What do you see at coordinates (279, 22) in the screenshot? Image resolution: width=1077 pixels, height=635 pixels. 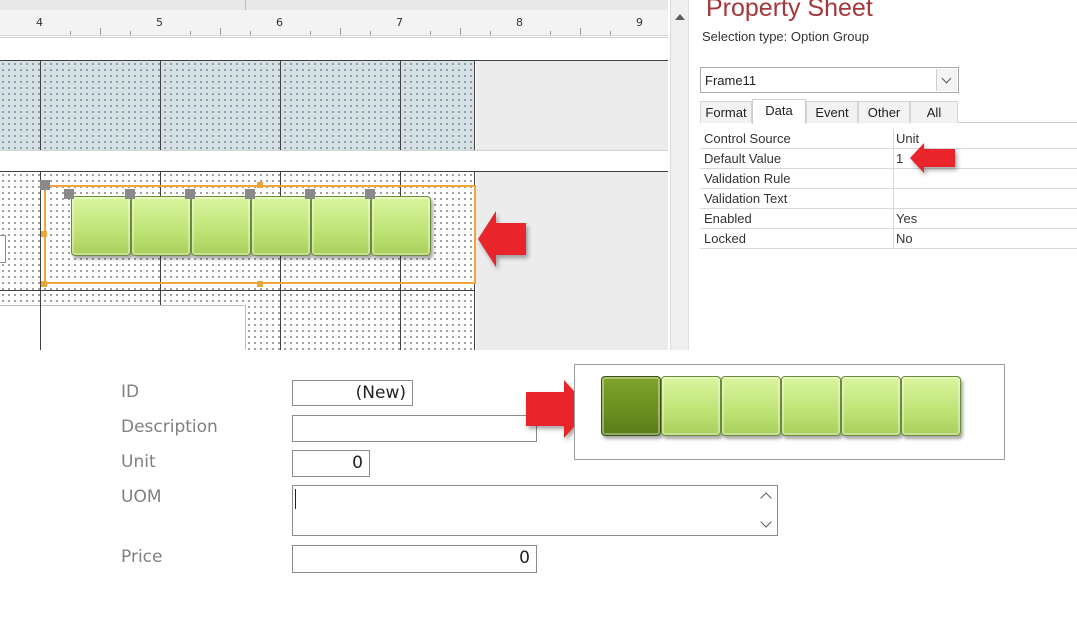 I see `ruler-mark: 6` at bounding box center [279, 22].